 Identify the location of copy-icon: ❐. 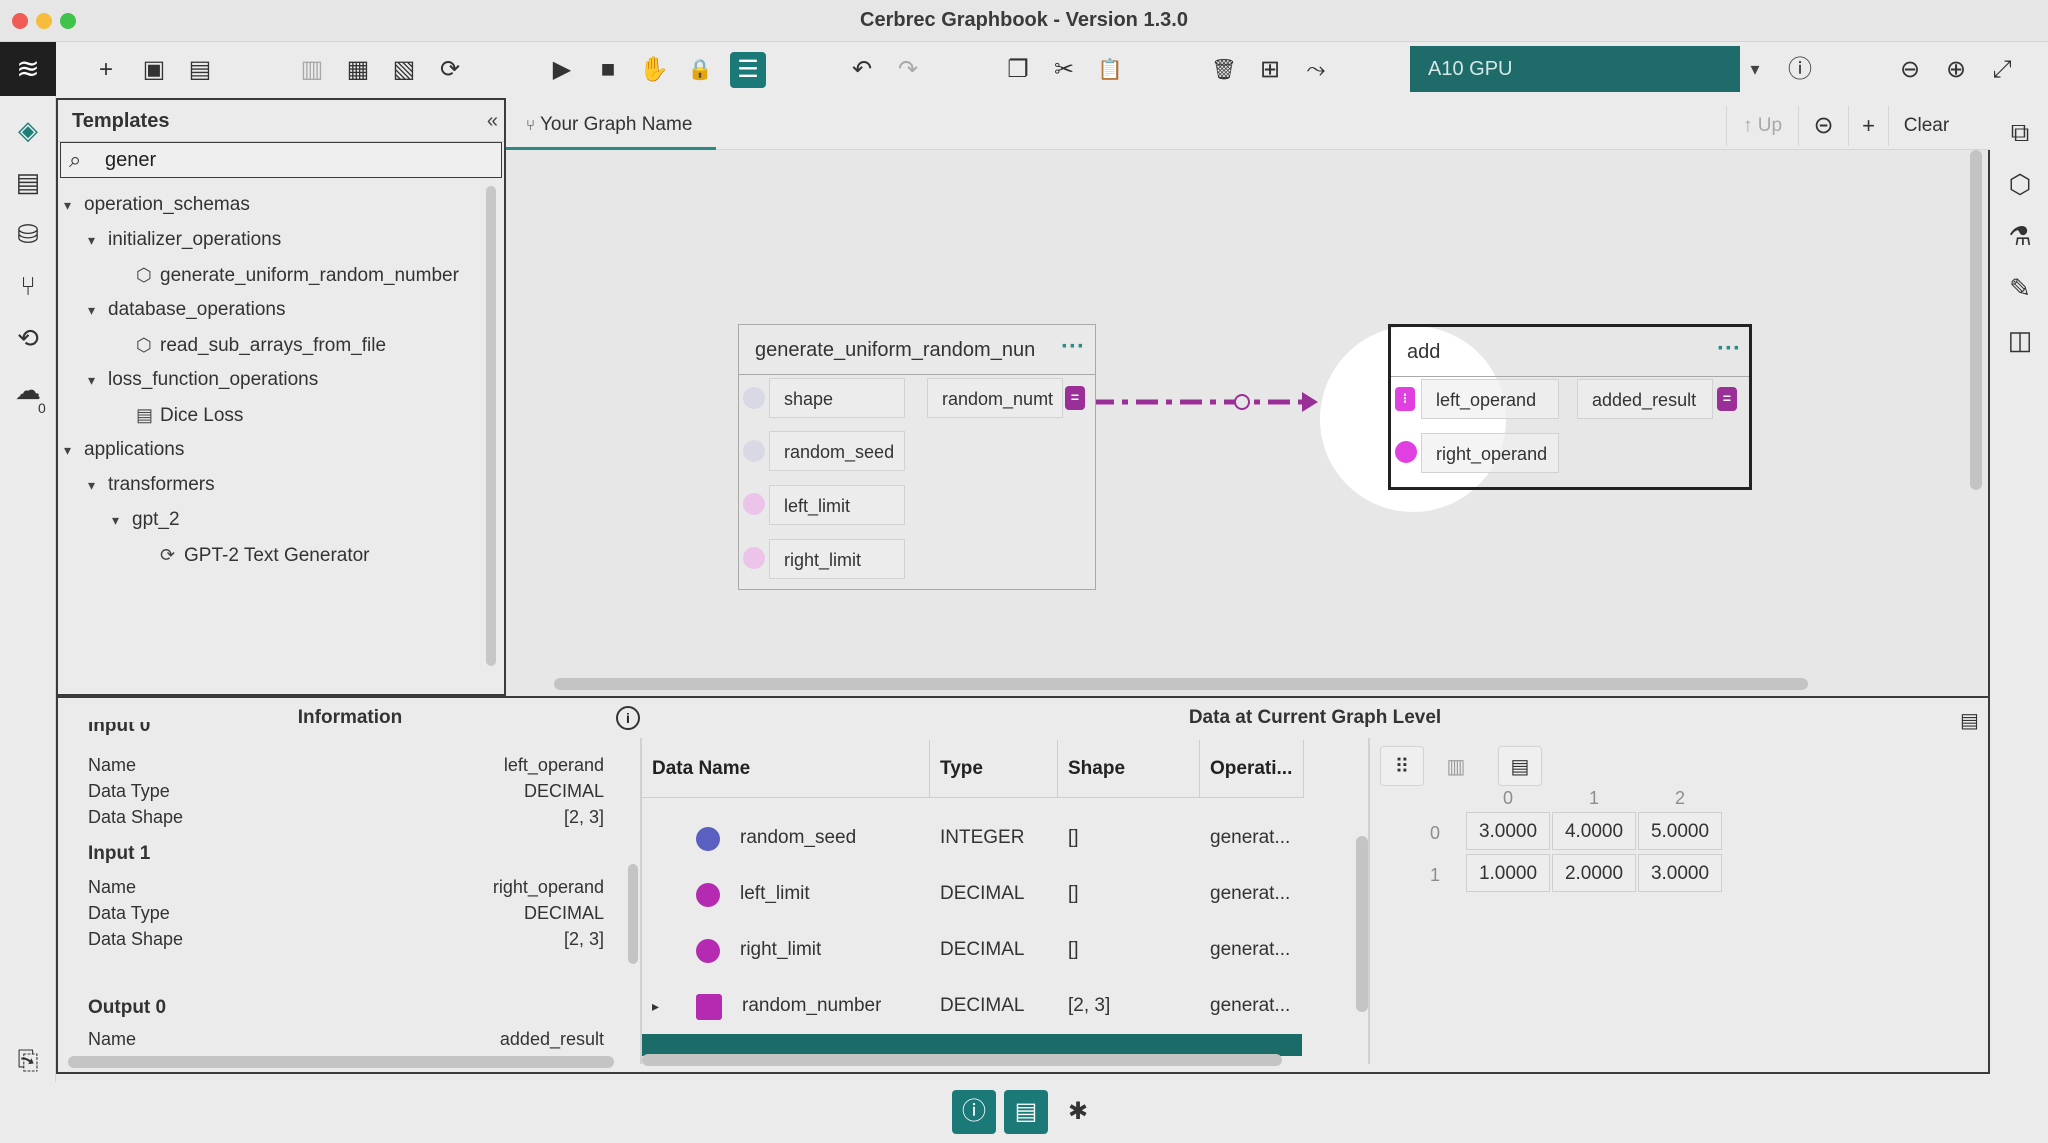
(1018, 70).